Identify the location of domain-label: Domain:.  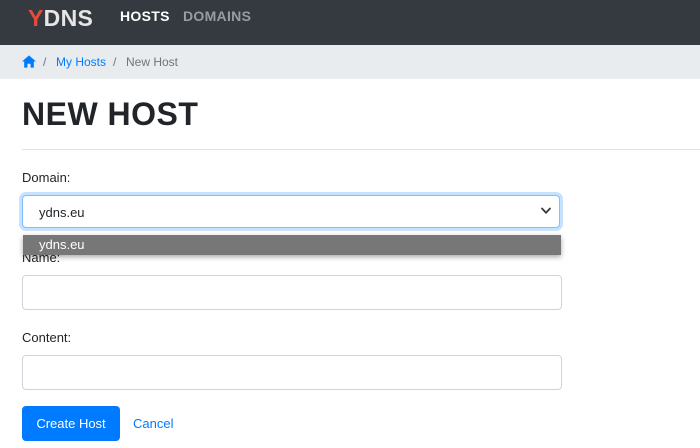
(46, 177).